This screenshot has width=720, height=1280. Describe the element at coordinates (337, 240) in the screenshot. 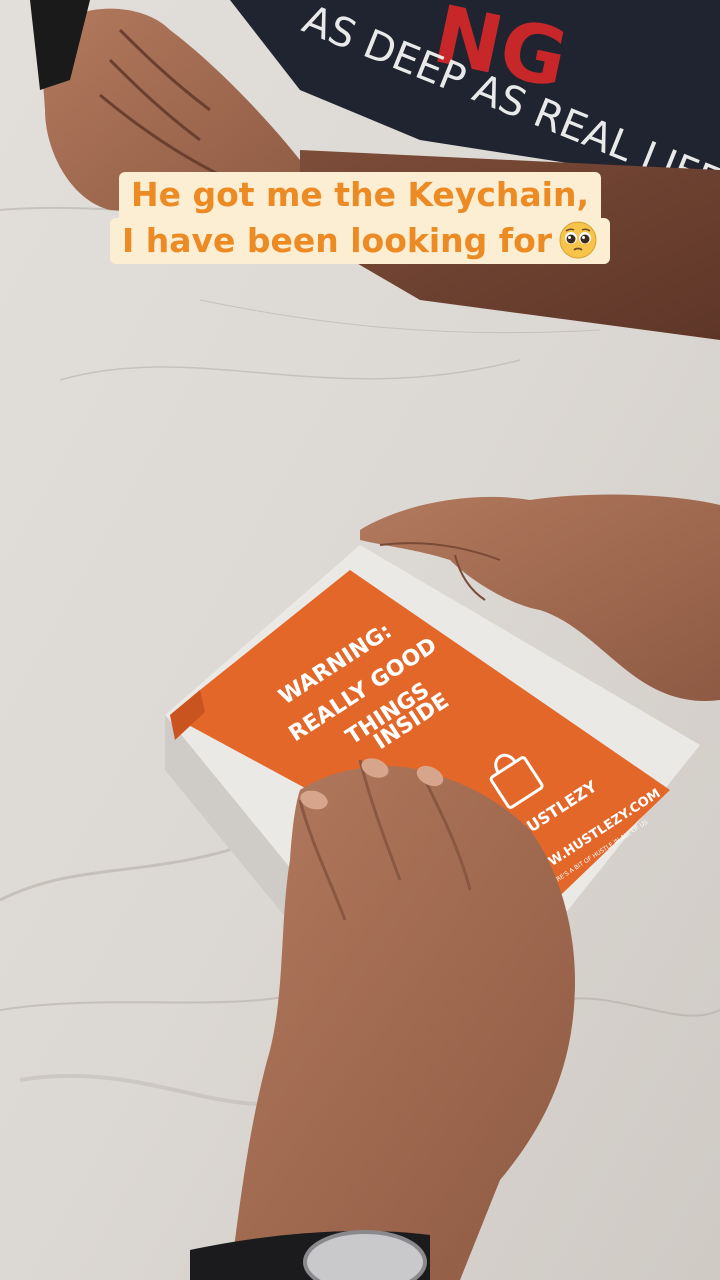

I see `caption-line-2-text: I have been looking for` at that location.